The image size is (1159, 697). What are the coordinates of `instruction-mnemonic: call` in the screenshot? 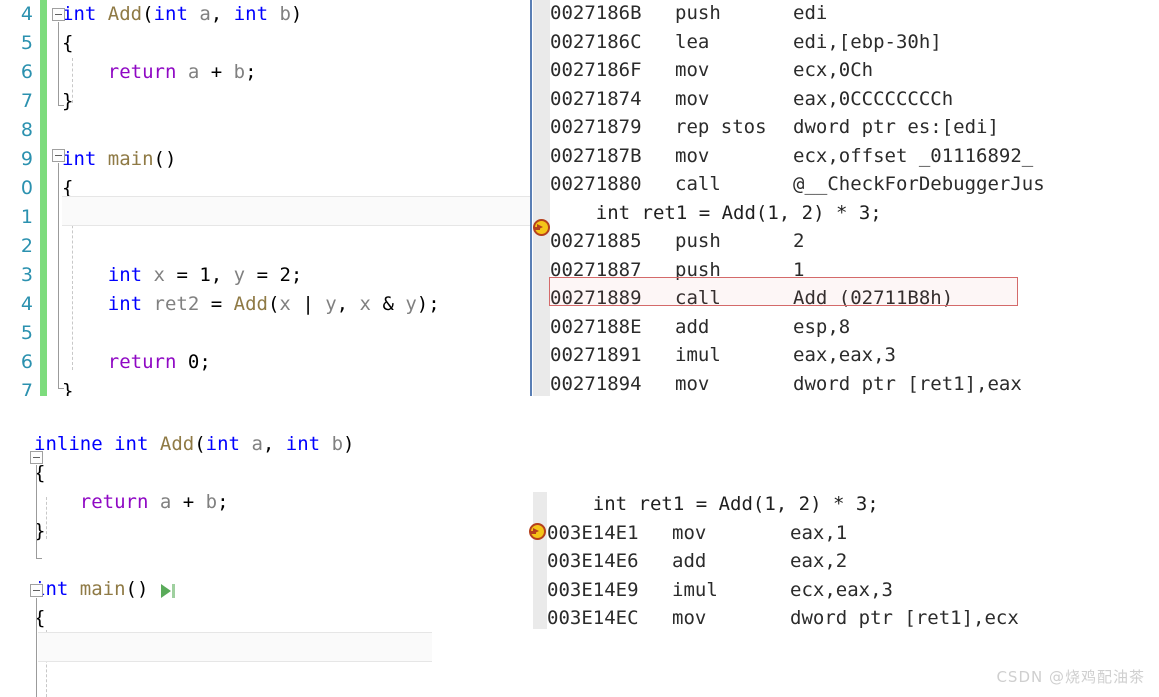 It's located at (698, 184).